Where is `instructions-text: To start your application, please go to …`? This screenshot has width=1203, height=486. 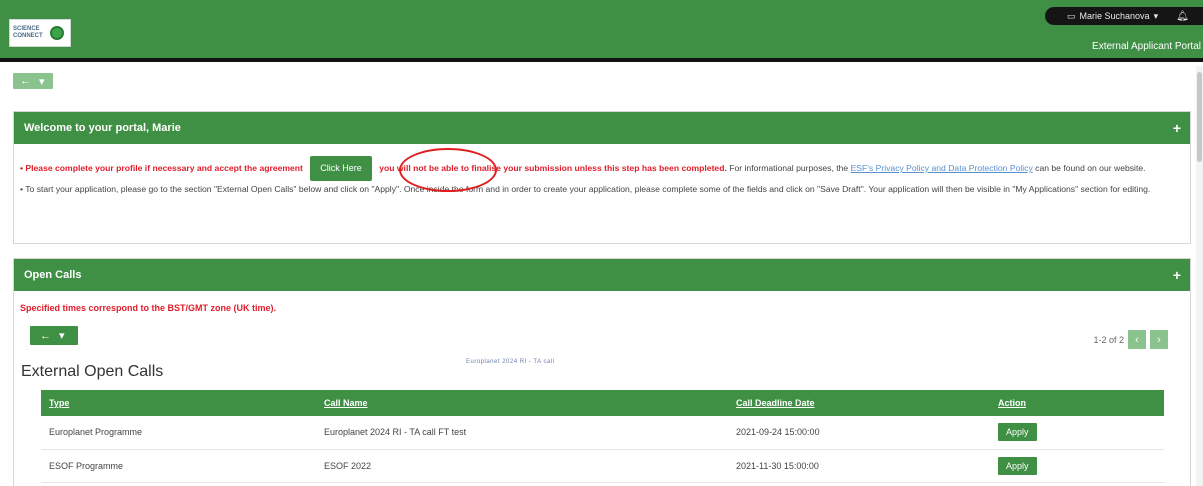 instructions-text: To start your application, please go to … is located at coordinates (588, 189).